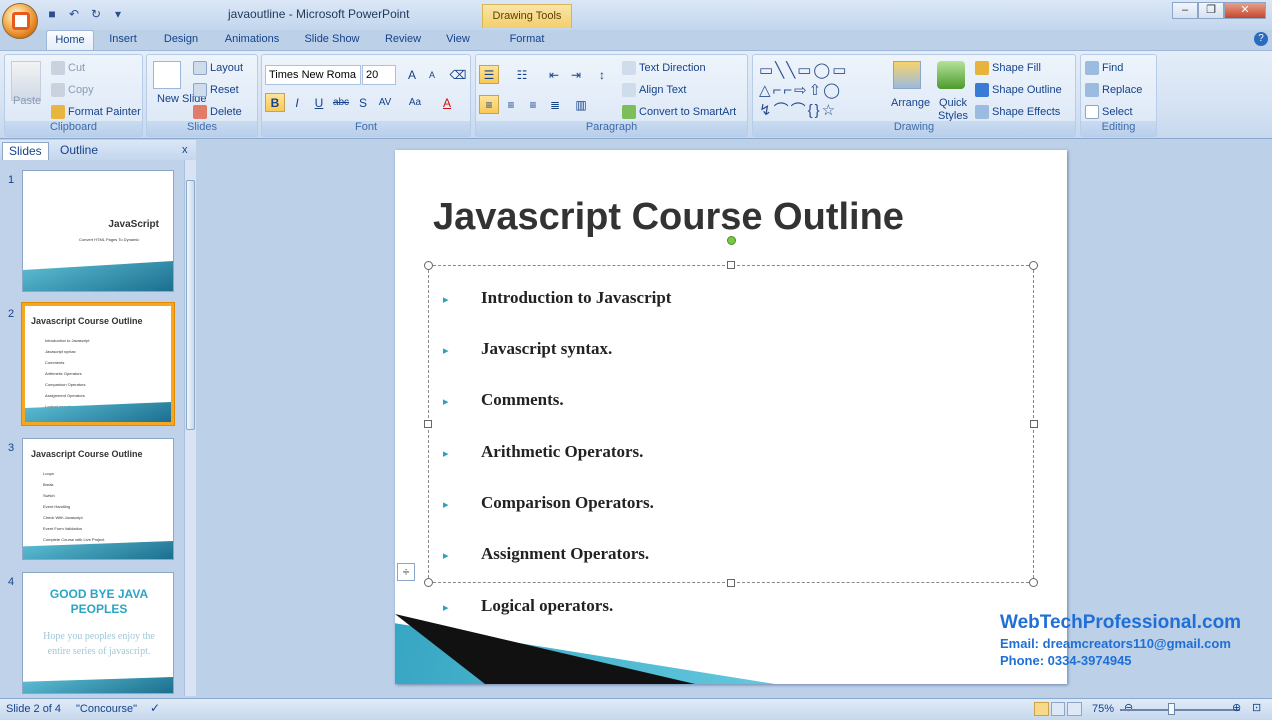 The height and width of the screenshot is (720, 1272). What do you see at coordinates (385, 102) in the screenshot?
I see `character-spacing-button: AV` at bounding box center [385, 102].